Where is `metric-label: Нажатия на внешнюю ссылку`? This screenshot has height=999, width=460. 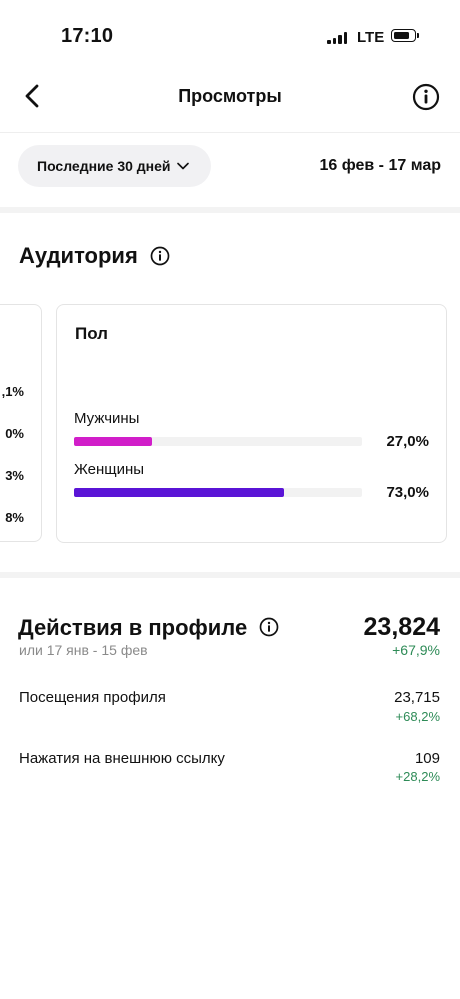 metric-label: Нажатия на внешнюю ссылку is located at coordinates (122, 758).